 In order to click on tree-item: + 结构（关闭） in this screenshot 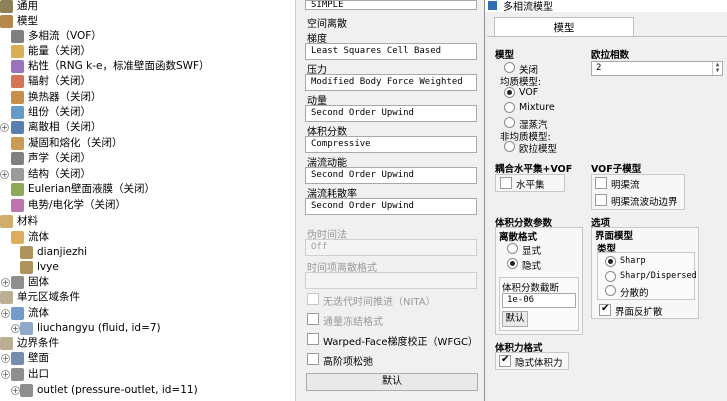, I will do `click(147, 174)`.